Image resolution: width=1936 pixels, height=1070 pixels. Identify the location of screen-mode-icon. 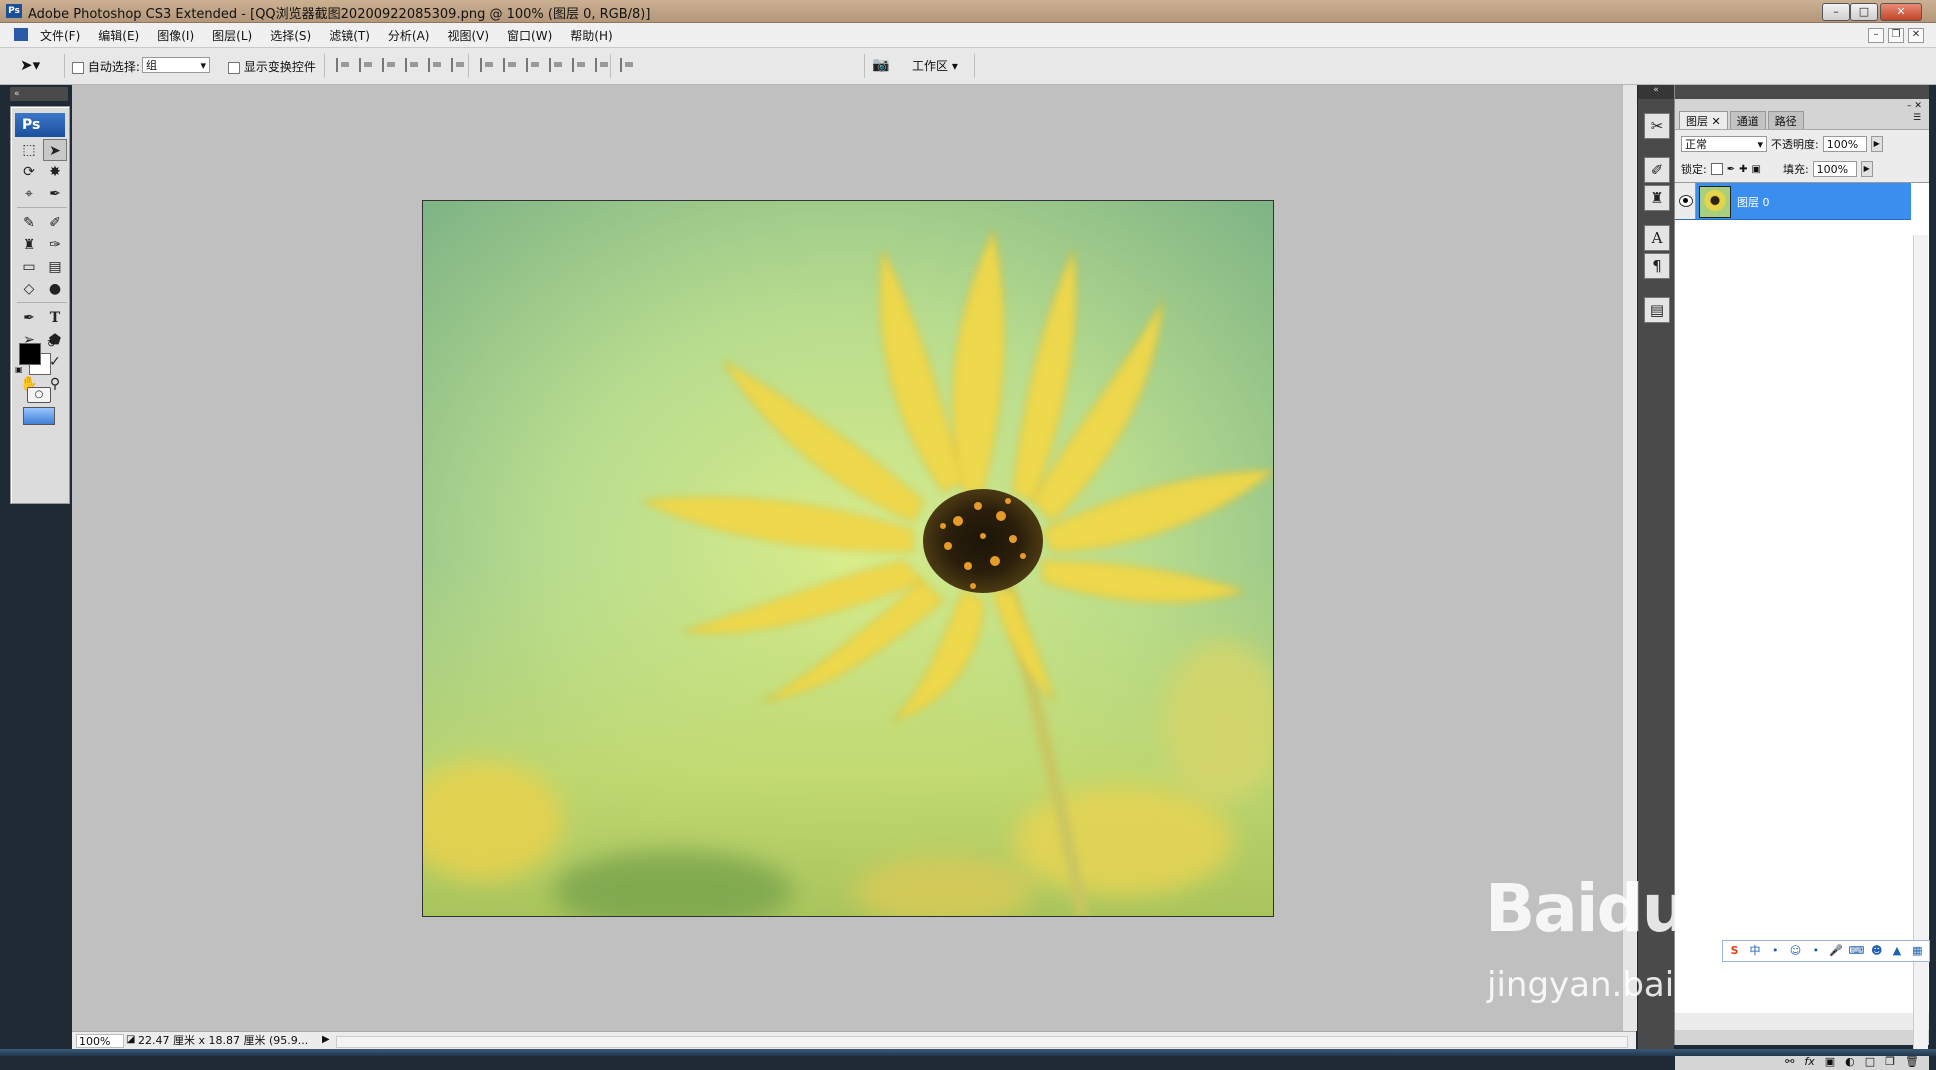
(39, 416).